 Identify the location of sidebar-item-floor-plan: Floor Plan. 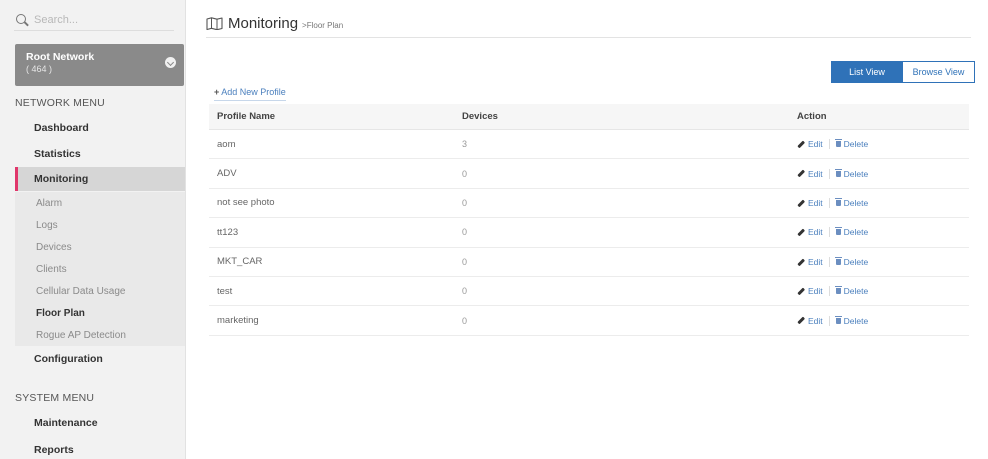
(100, 313).